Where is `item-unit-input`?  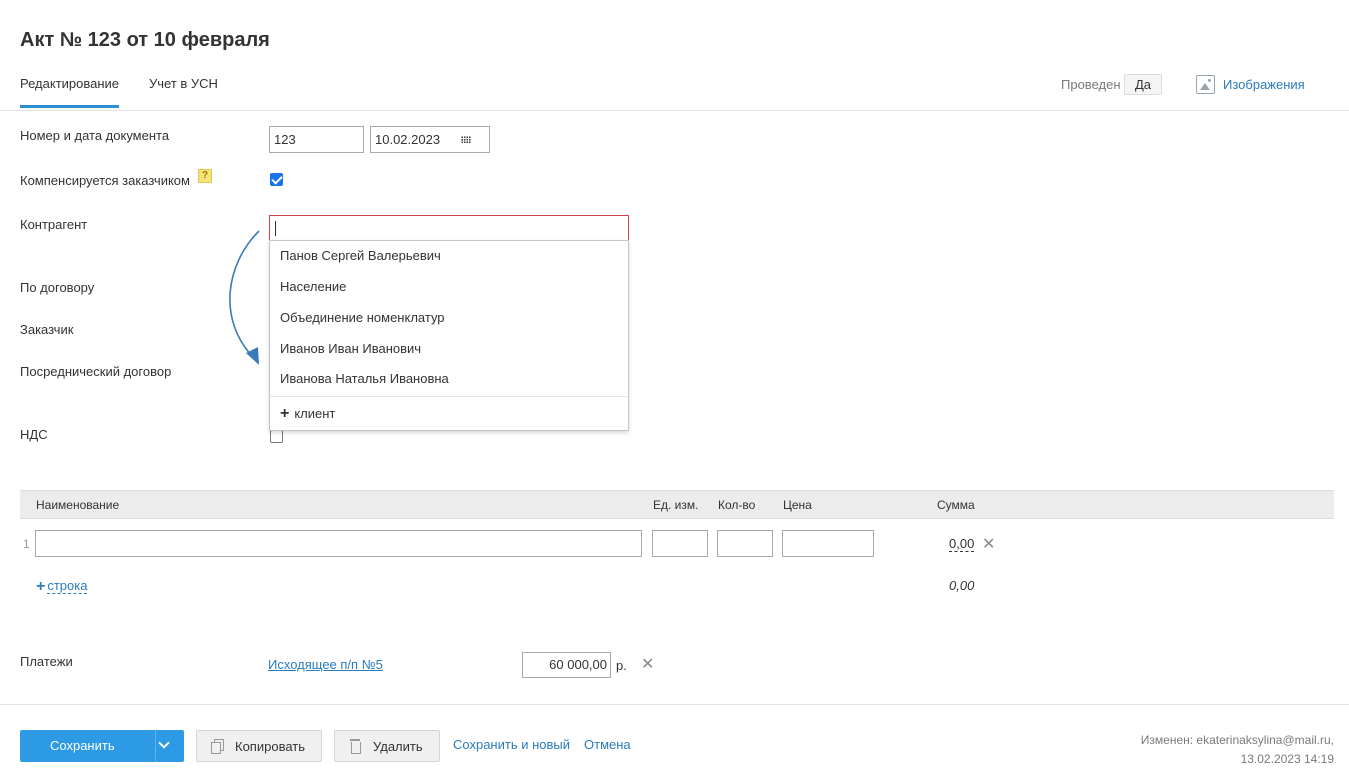 item-unit-input is located at coordinates (680, 543).